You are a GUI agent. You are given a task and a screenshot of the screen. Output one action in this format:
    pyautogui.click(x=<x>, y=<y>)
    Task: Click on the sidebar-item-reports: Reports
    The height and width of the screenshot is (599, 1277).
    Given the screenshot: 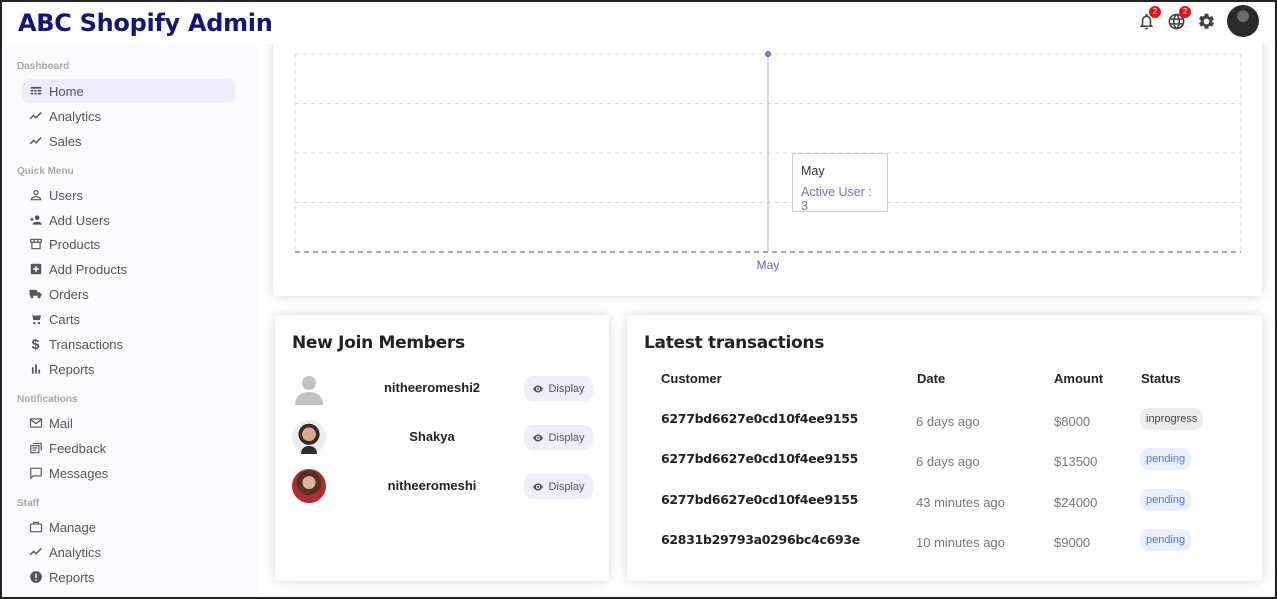 What is the action you would take?
    pyautogui.click(x=128, y=369)
    